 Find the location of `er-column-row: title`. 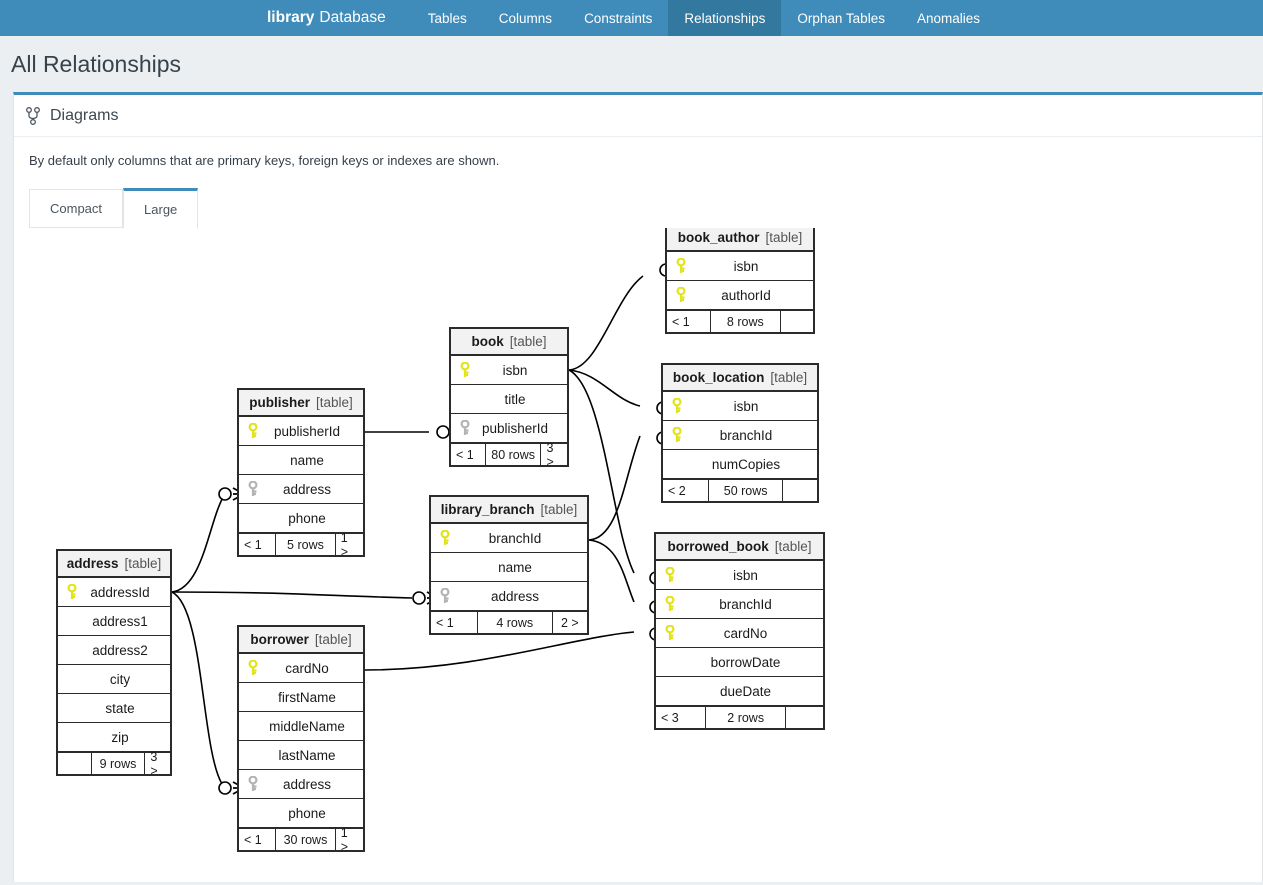

er-column-row: title is located at coordinates (509, 399).